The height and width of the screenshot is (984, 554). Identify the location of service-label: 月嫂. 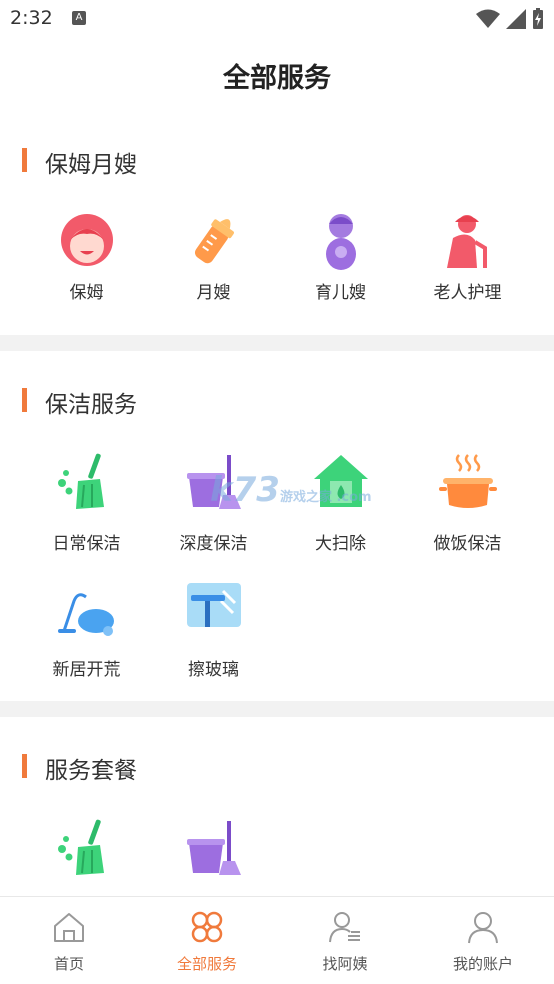
(213, 293).